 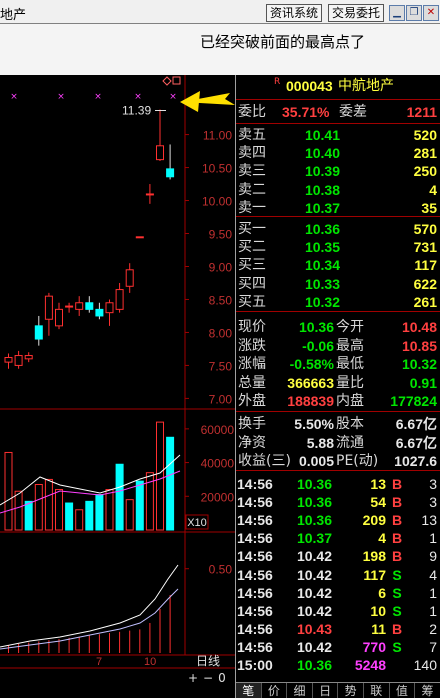 What do you see at coordinates (374, 574) in the screenshot?
I see `tick-volume: 117` at bounding box center [374, 574].